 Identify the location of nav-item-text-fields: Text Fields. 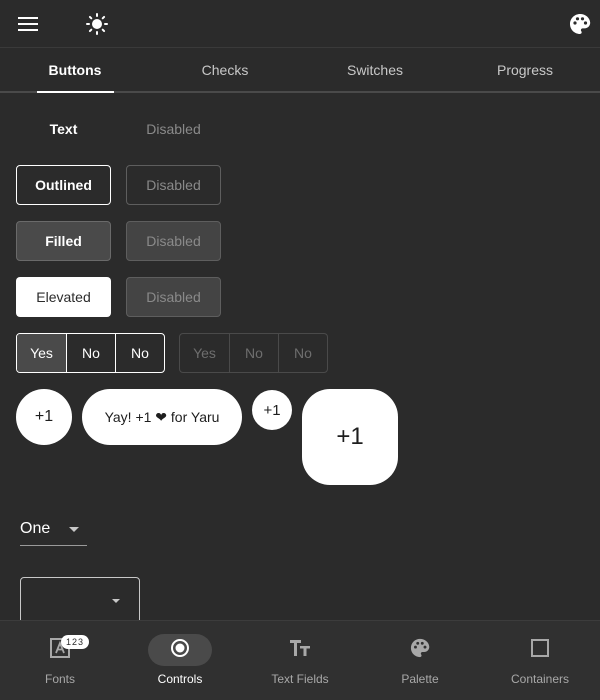
(300, 660).